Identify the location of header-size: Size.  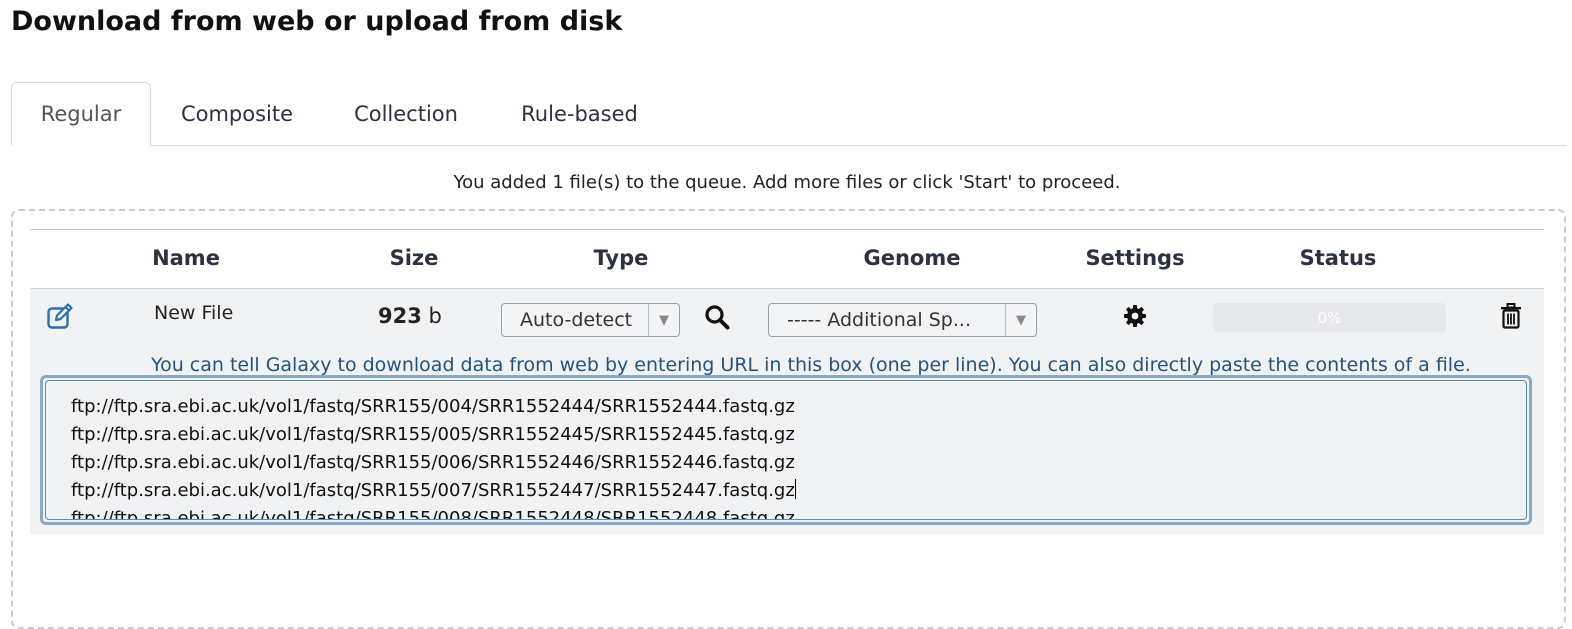
(414, 258).